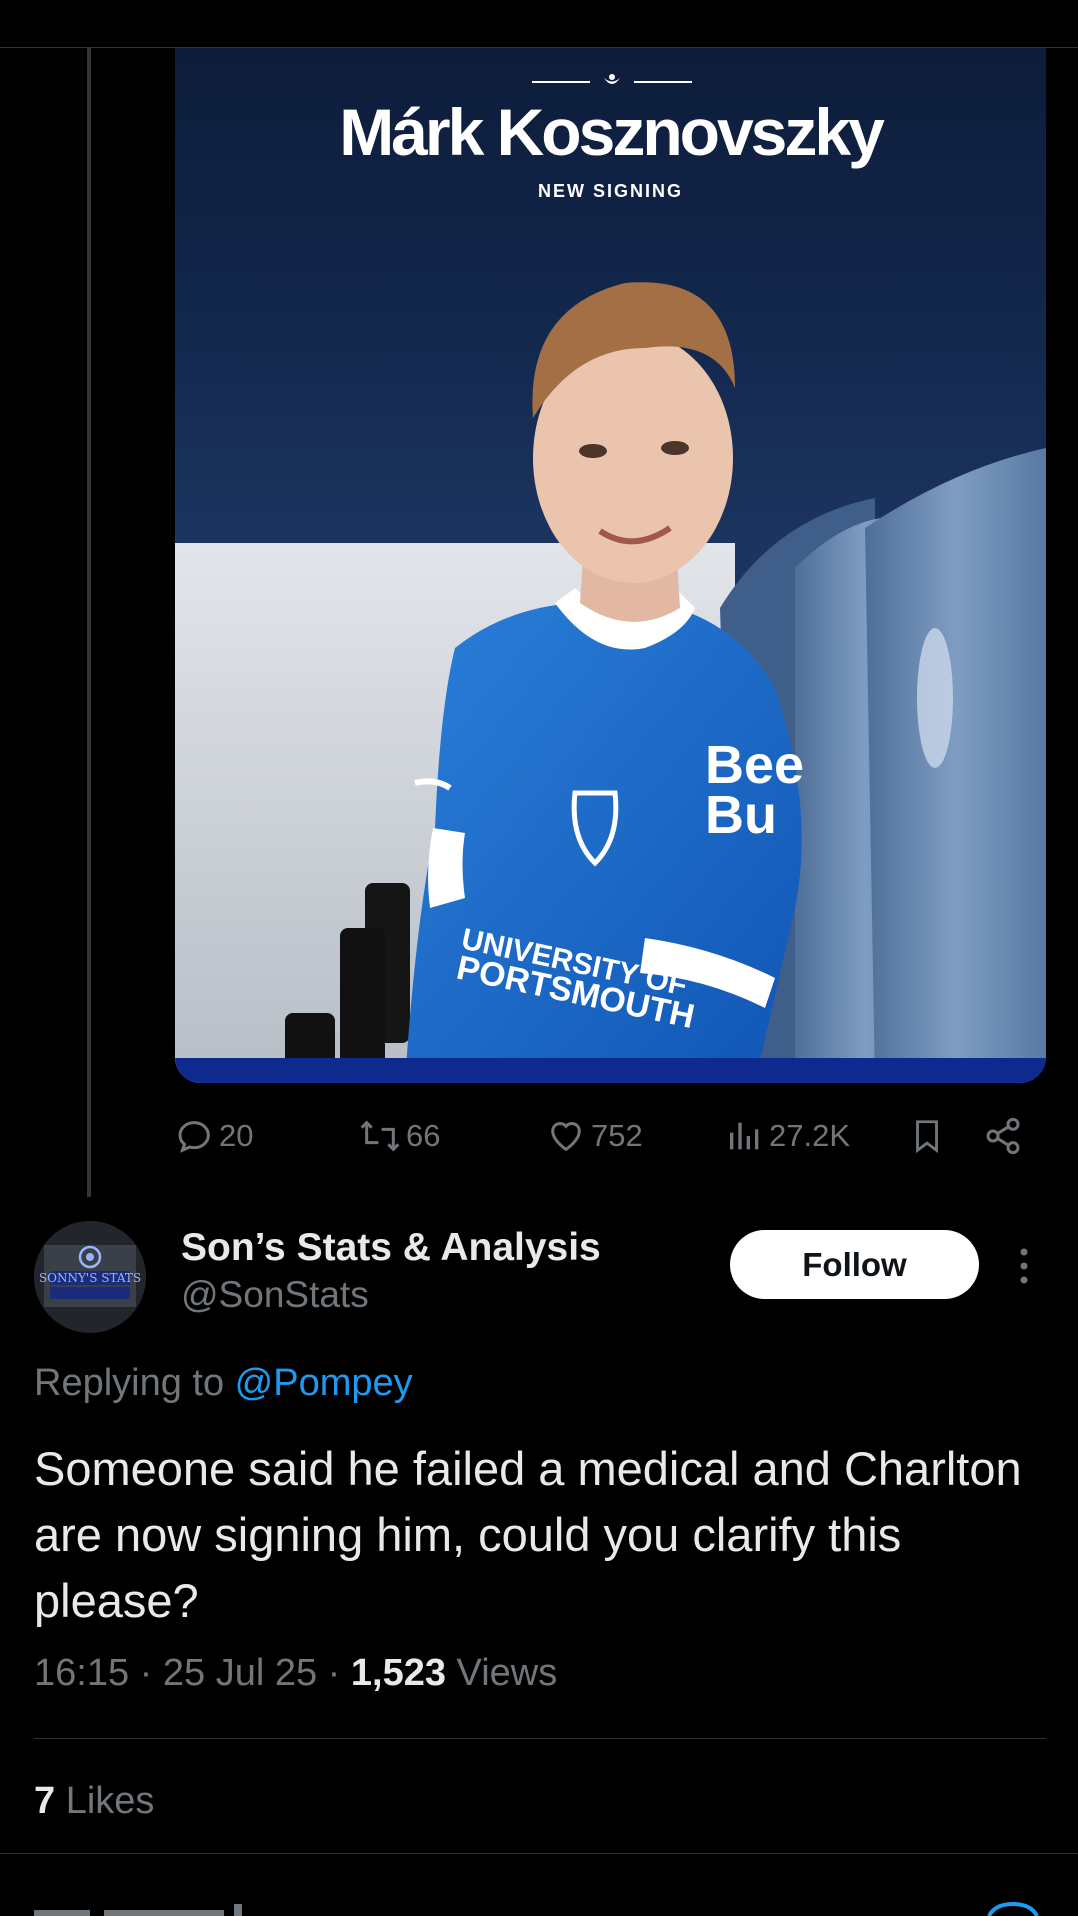  I want to click on next-section-peek, so click(138, 1910).